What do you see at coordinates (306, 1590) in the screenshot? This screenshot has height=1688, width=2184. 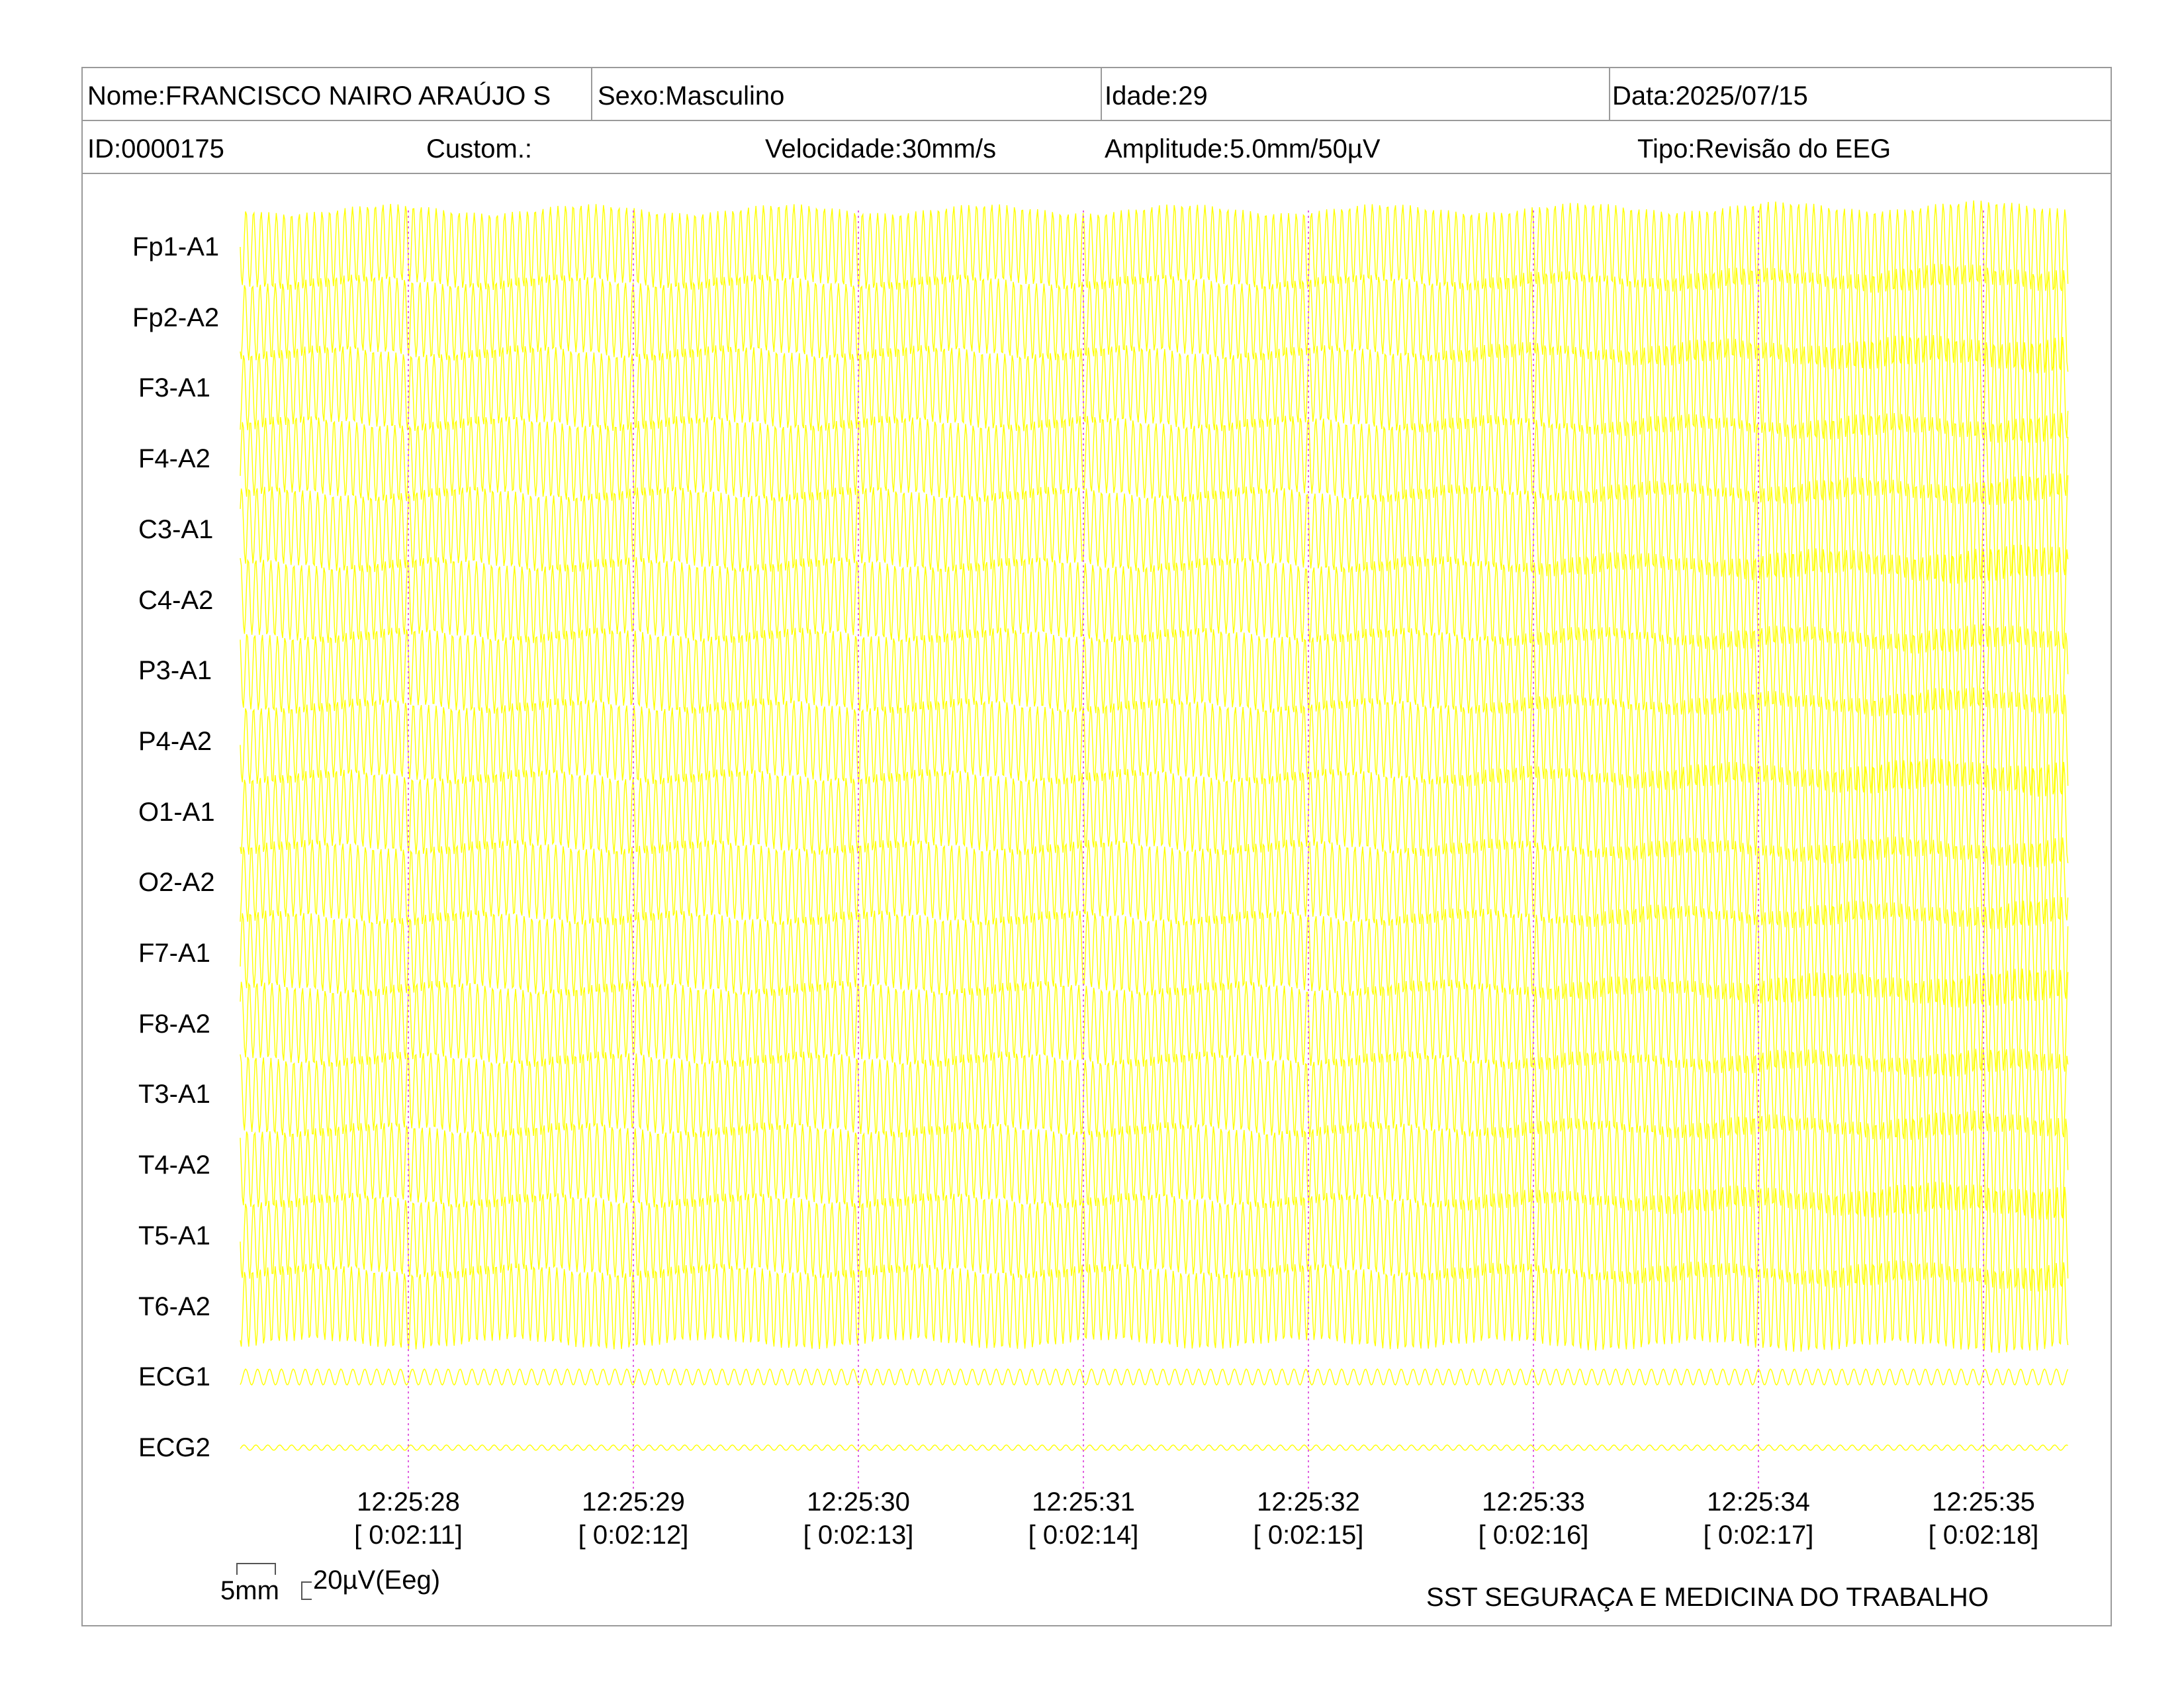 I see `amplitude-scale-icon` at bounding box center [306, 1590].